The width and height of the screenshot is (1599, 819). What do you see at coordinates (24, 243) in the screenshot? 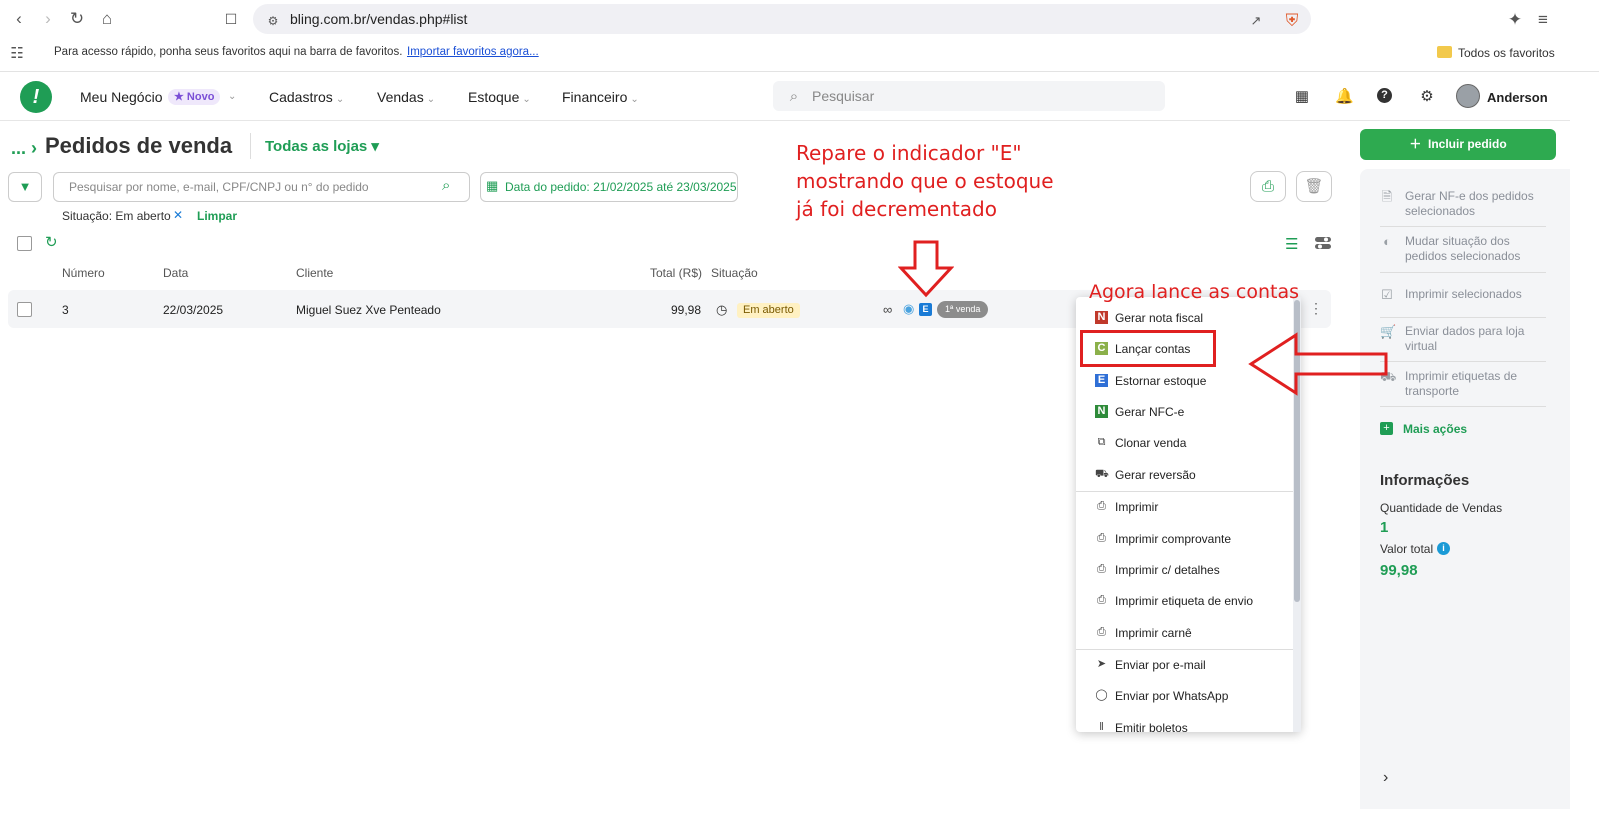
I see `select-all-checkbox` at bounding box center [24, 243].